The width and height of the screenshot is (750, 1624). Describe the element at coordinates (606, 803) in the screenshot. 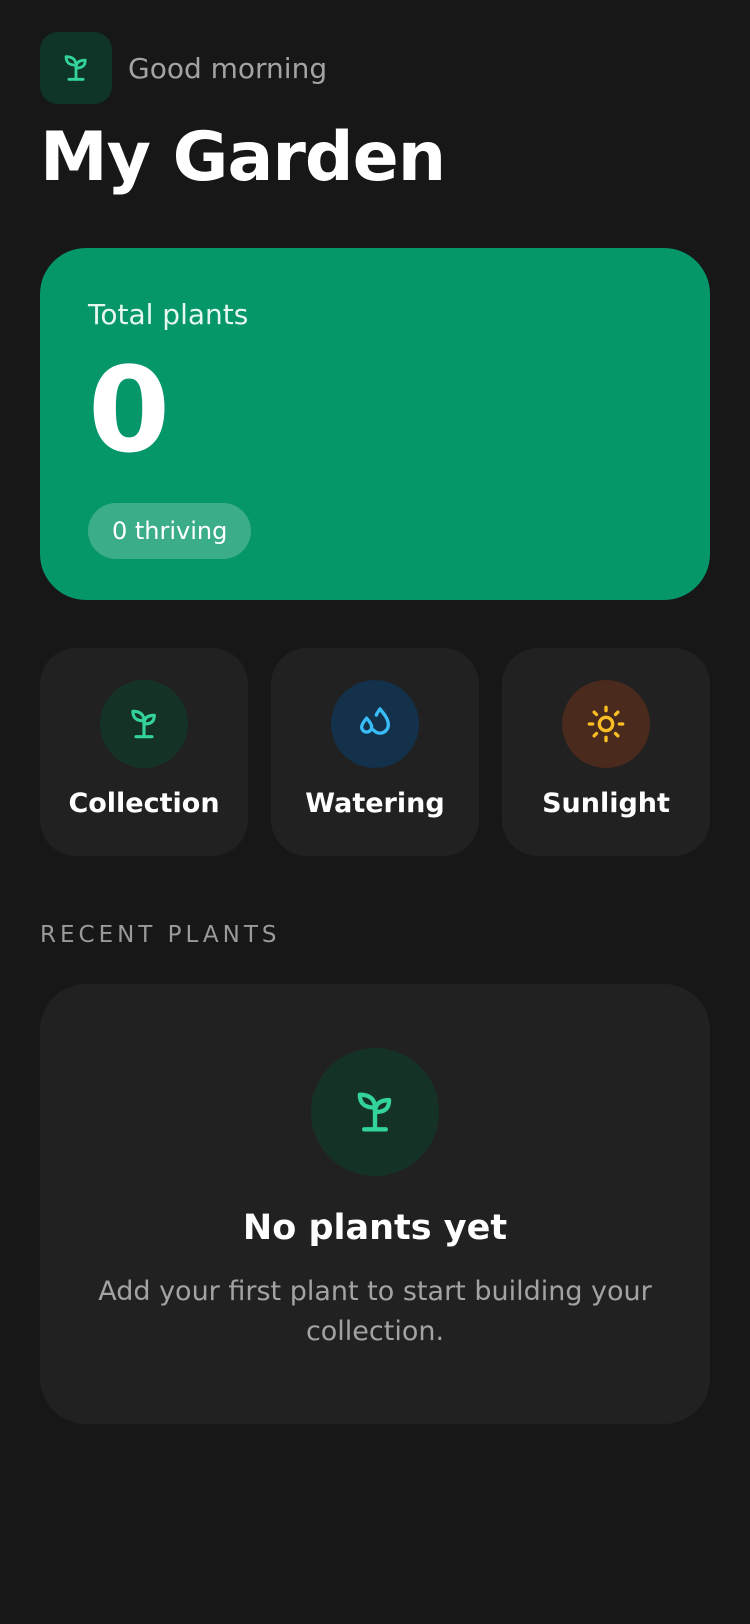

I see `sunlight-label: Sunlight` at that location.